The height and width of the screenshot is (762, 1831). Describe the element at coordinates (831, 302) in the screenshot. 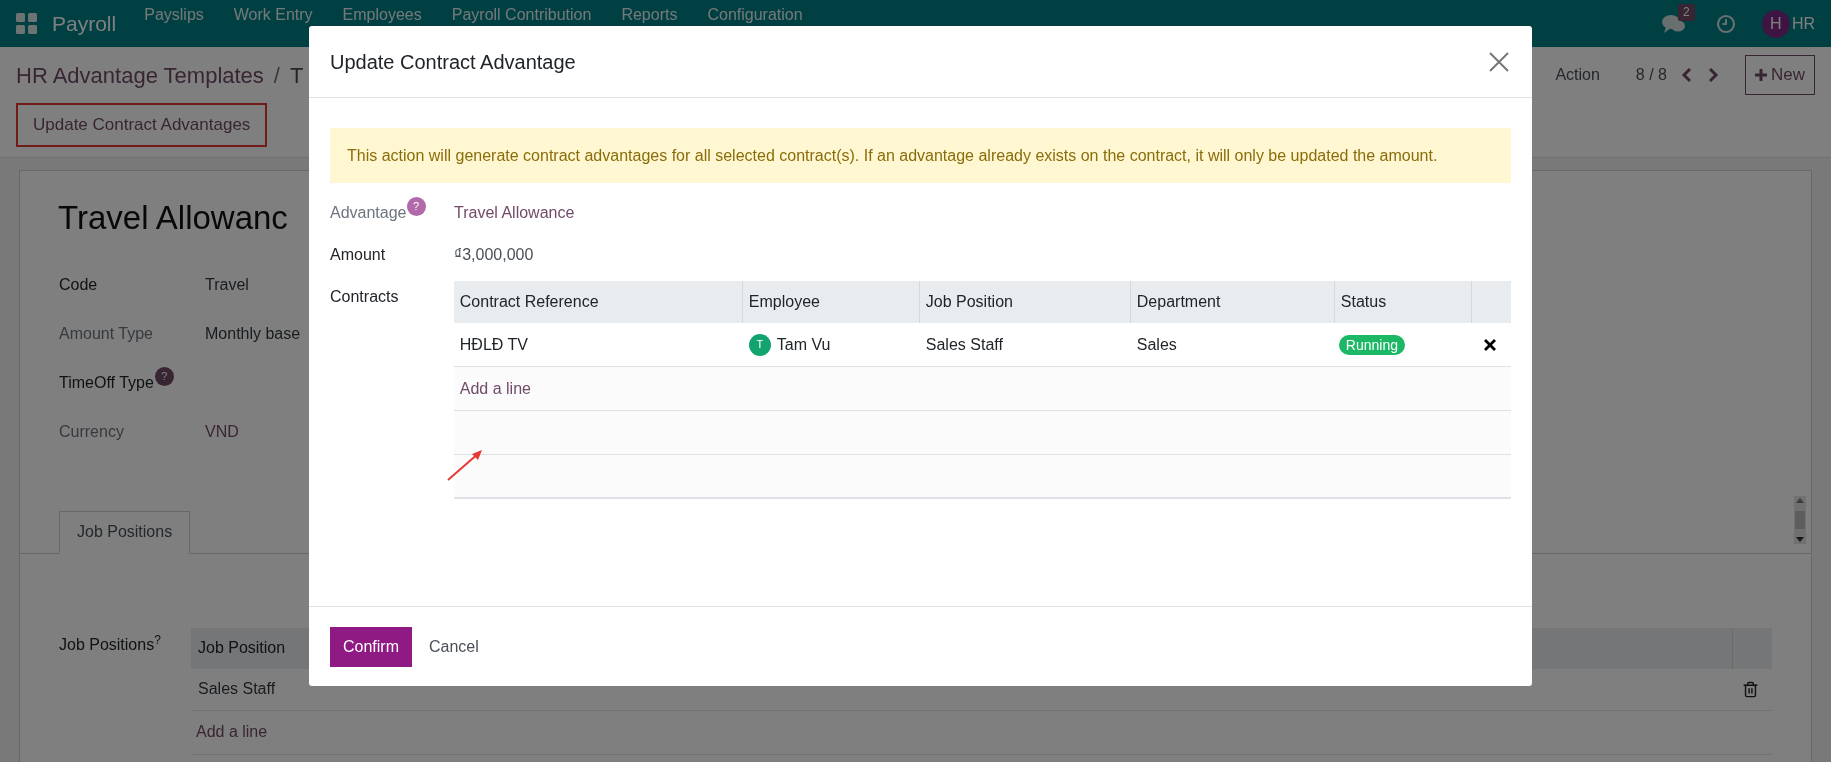

I see `column-header: Employee` at that location.